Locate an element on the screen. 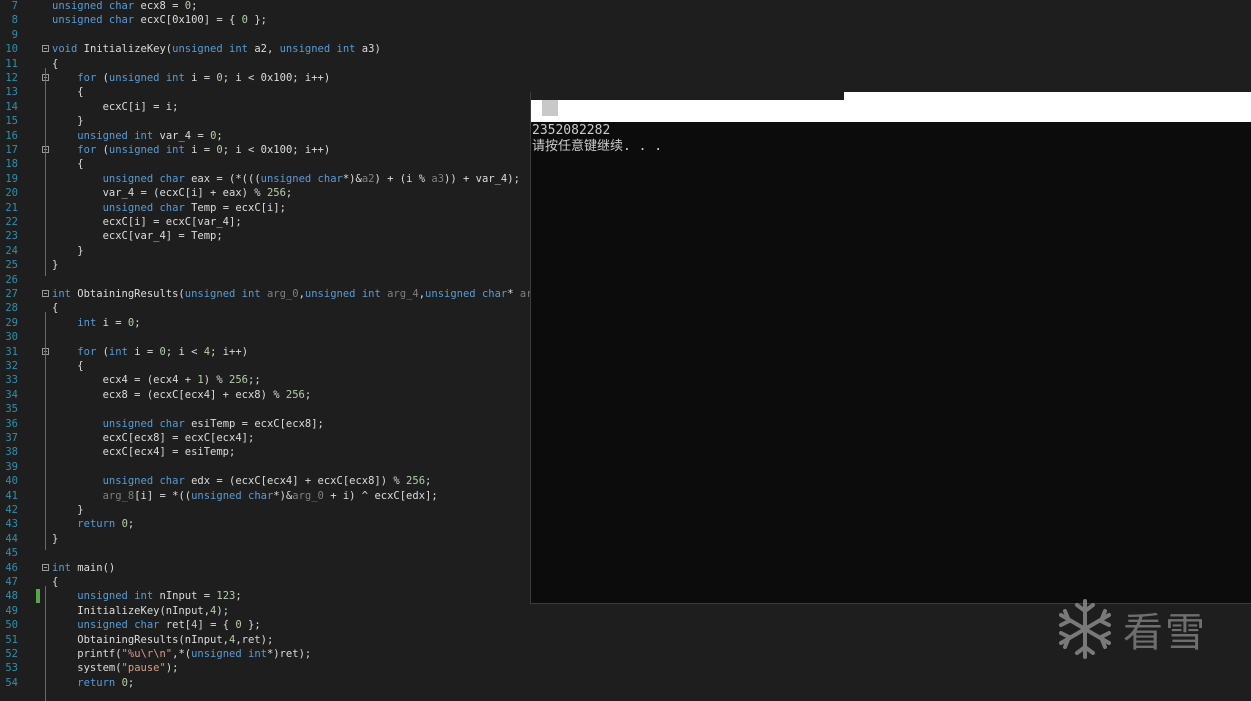 Image resolution: width=1251 pixels, height=701 pixels. code-text: ecxC[var_4] = Temp; is located at coordinates (137, 236).